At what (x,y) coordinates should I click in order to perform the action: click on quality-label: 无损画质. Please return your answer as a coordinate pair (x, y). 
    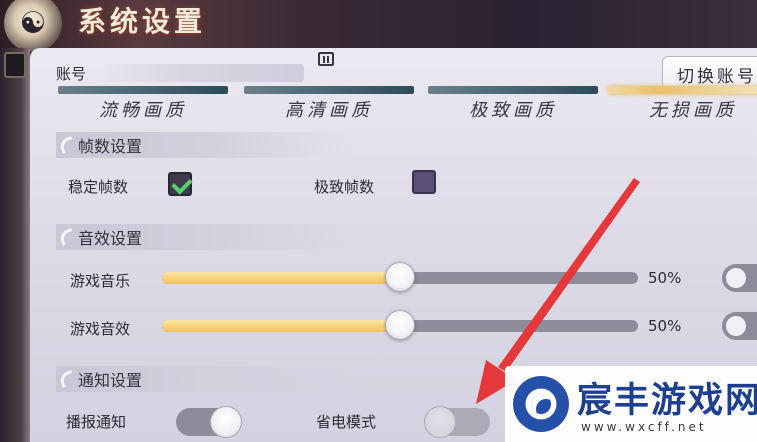
    Looking at the image, I should click on (693, 110).